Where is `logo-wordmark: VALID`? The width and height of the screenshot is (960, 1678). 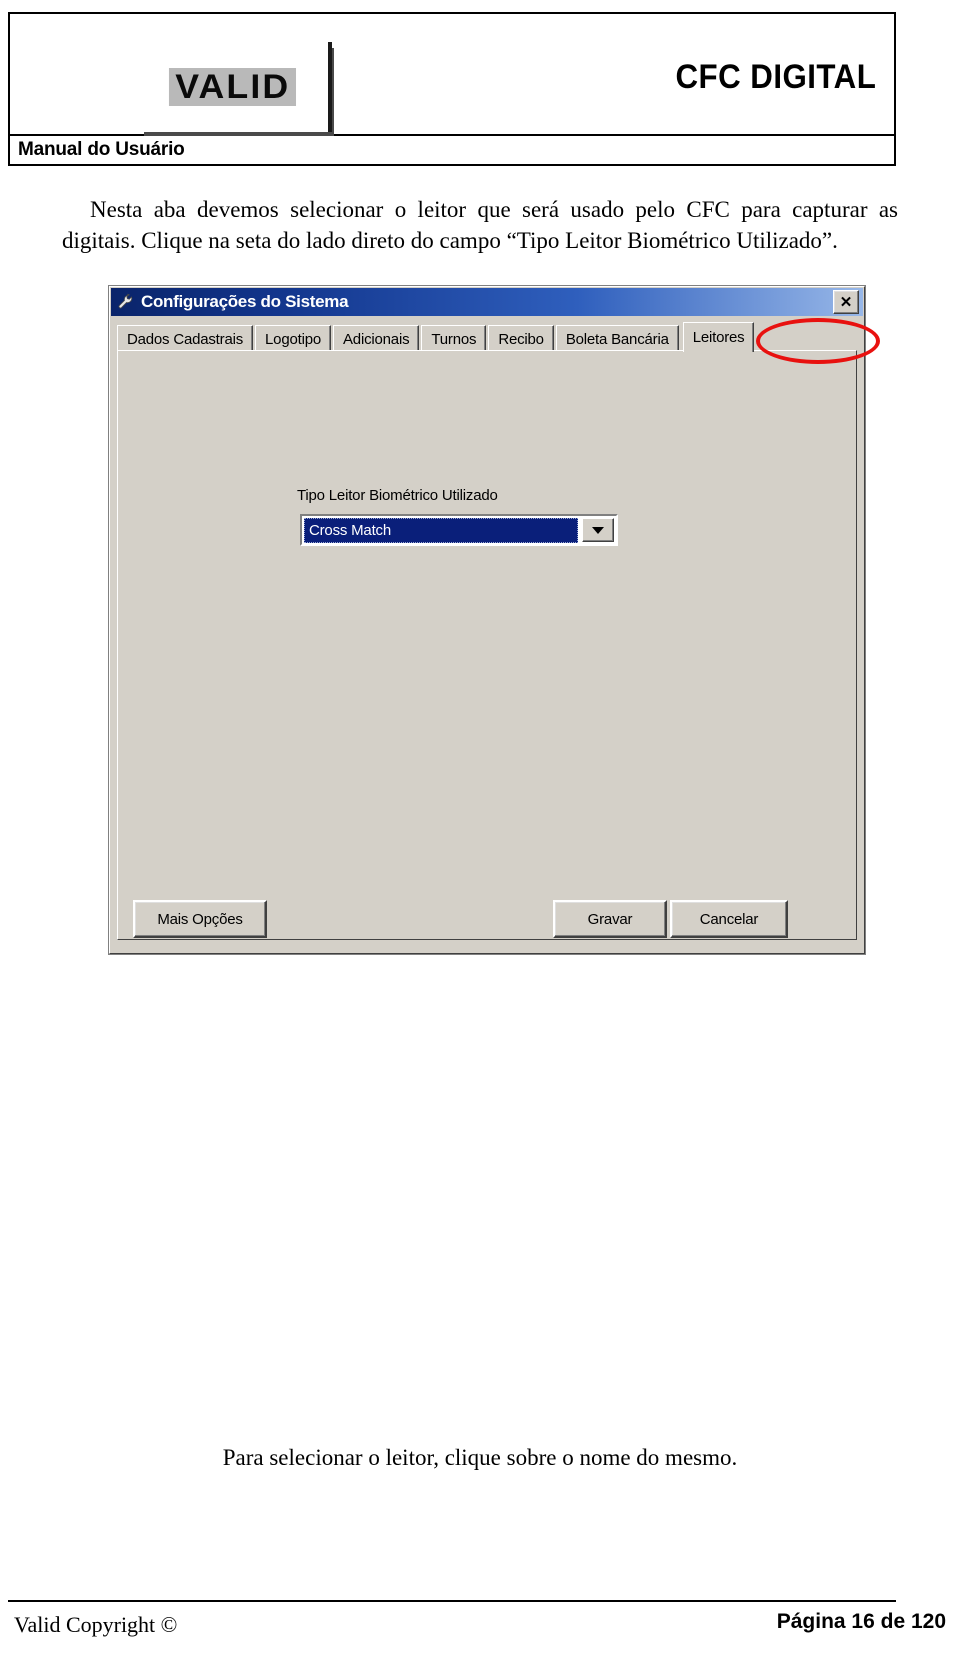 logo-wordmark: VALID is located at coordinates (233, 87).